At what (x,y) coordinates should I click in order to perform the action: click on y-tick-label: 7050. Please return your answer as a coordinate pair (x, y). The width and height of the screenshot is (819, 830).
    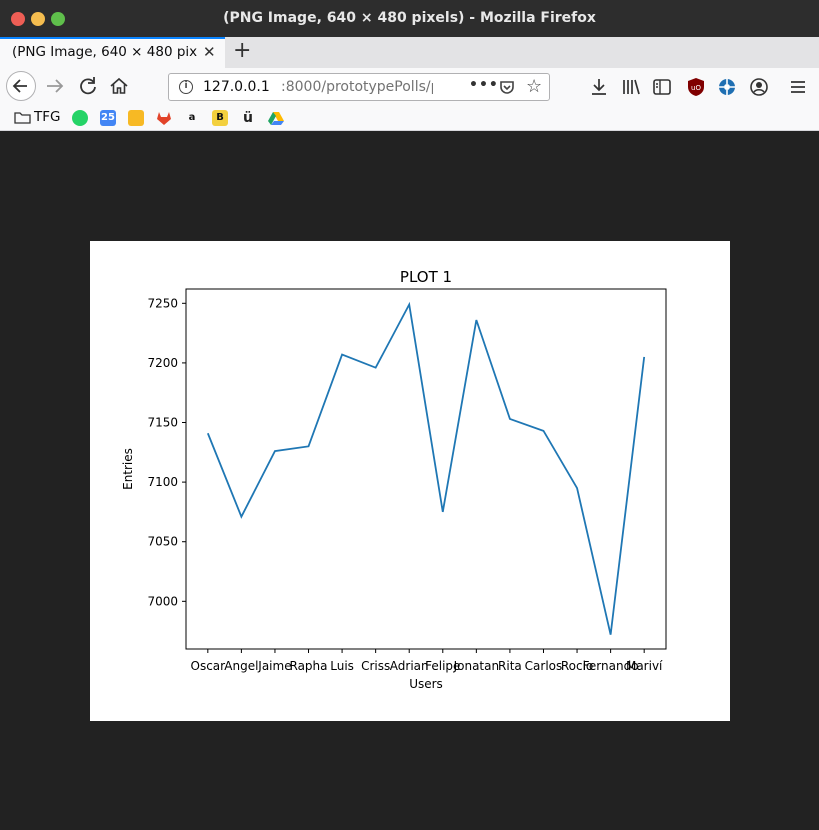
    Looking at the image, I should click on (162, 542).